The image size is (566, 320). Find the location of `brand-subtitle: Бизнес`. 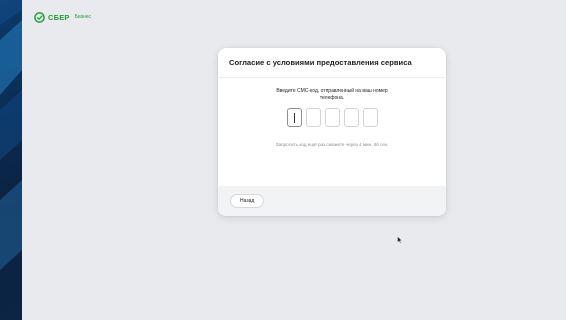

brand-subtitle: Бизнес is located at coordinates (83, 17).